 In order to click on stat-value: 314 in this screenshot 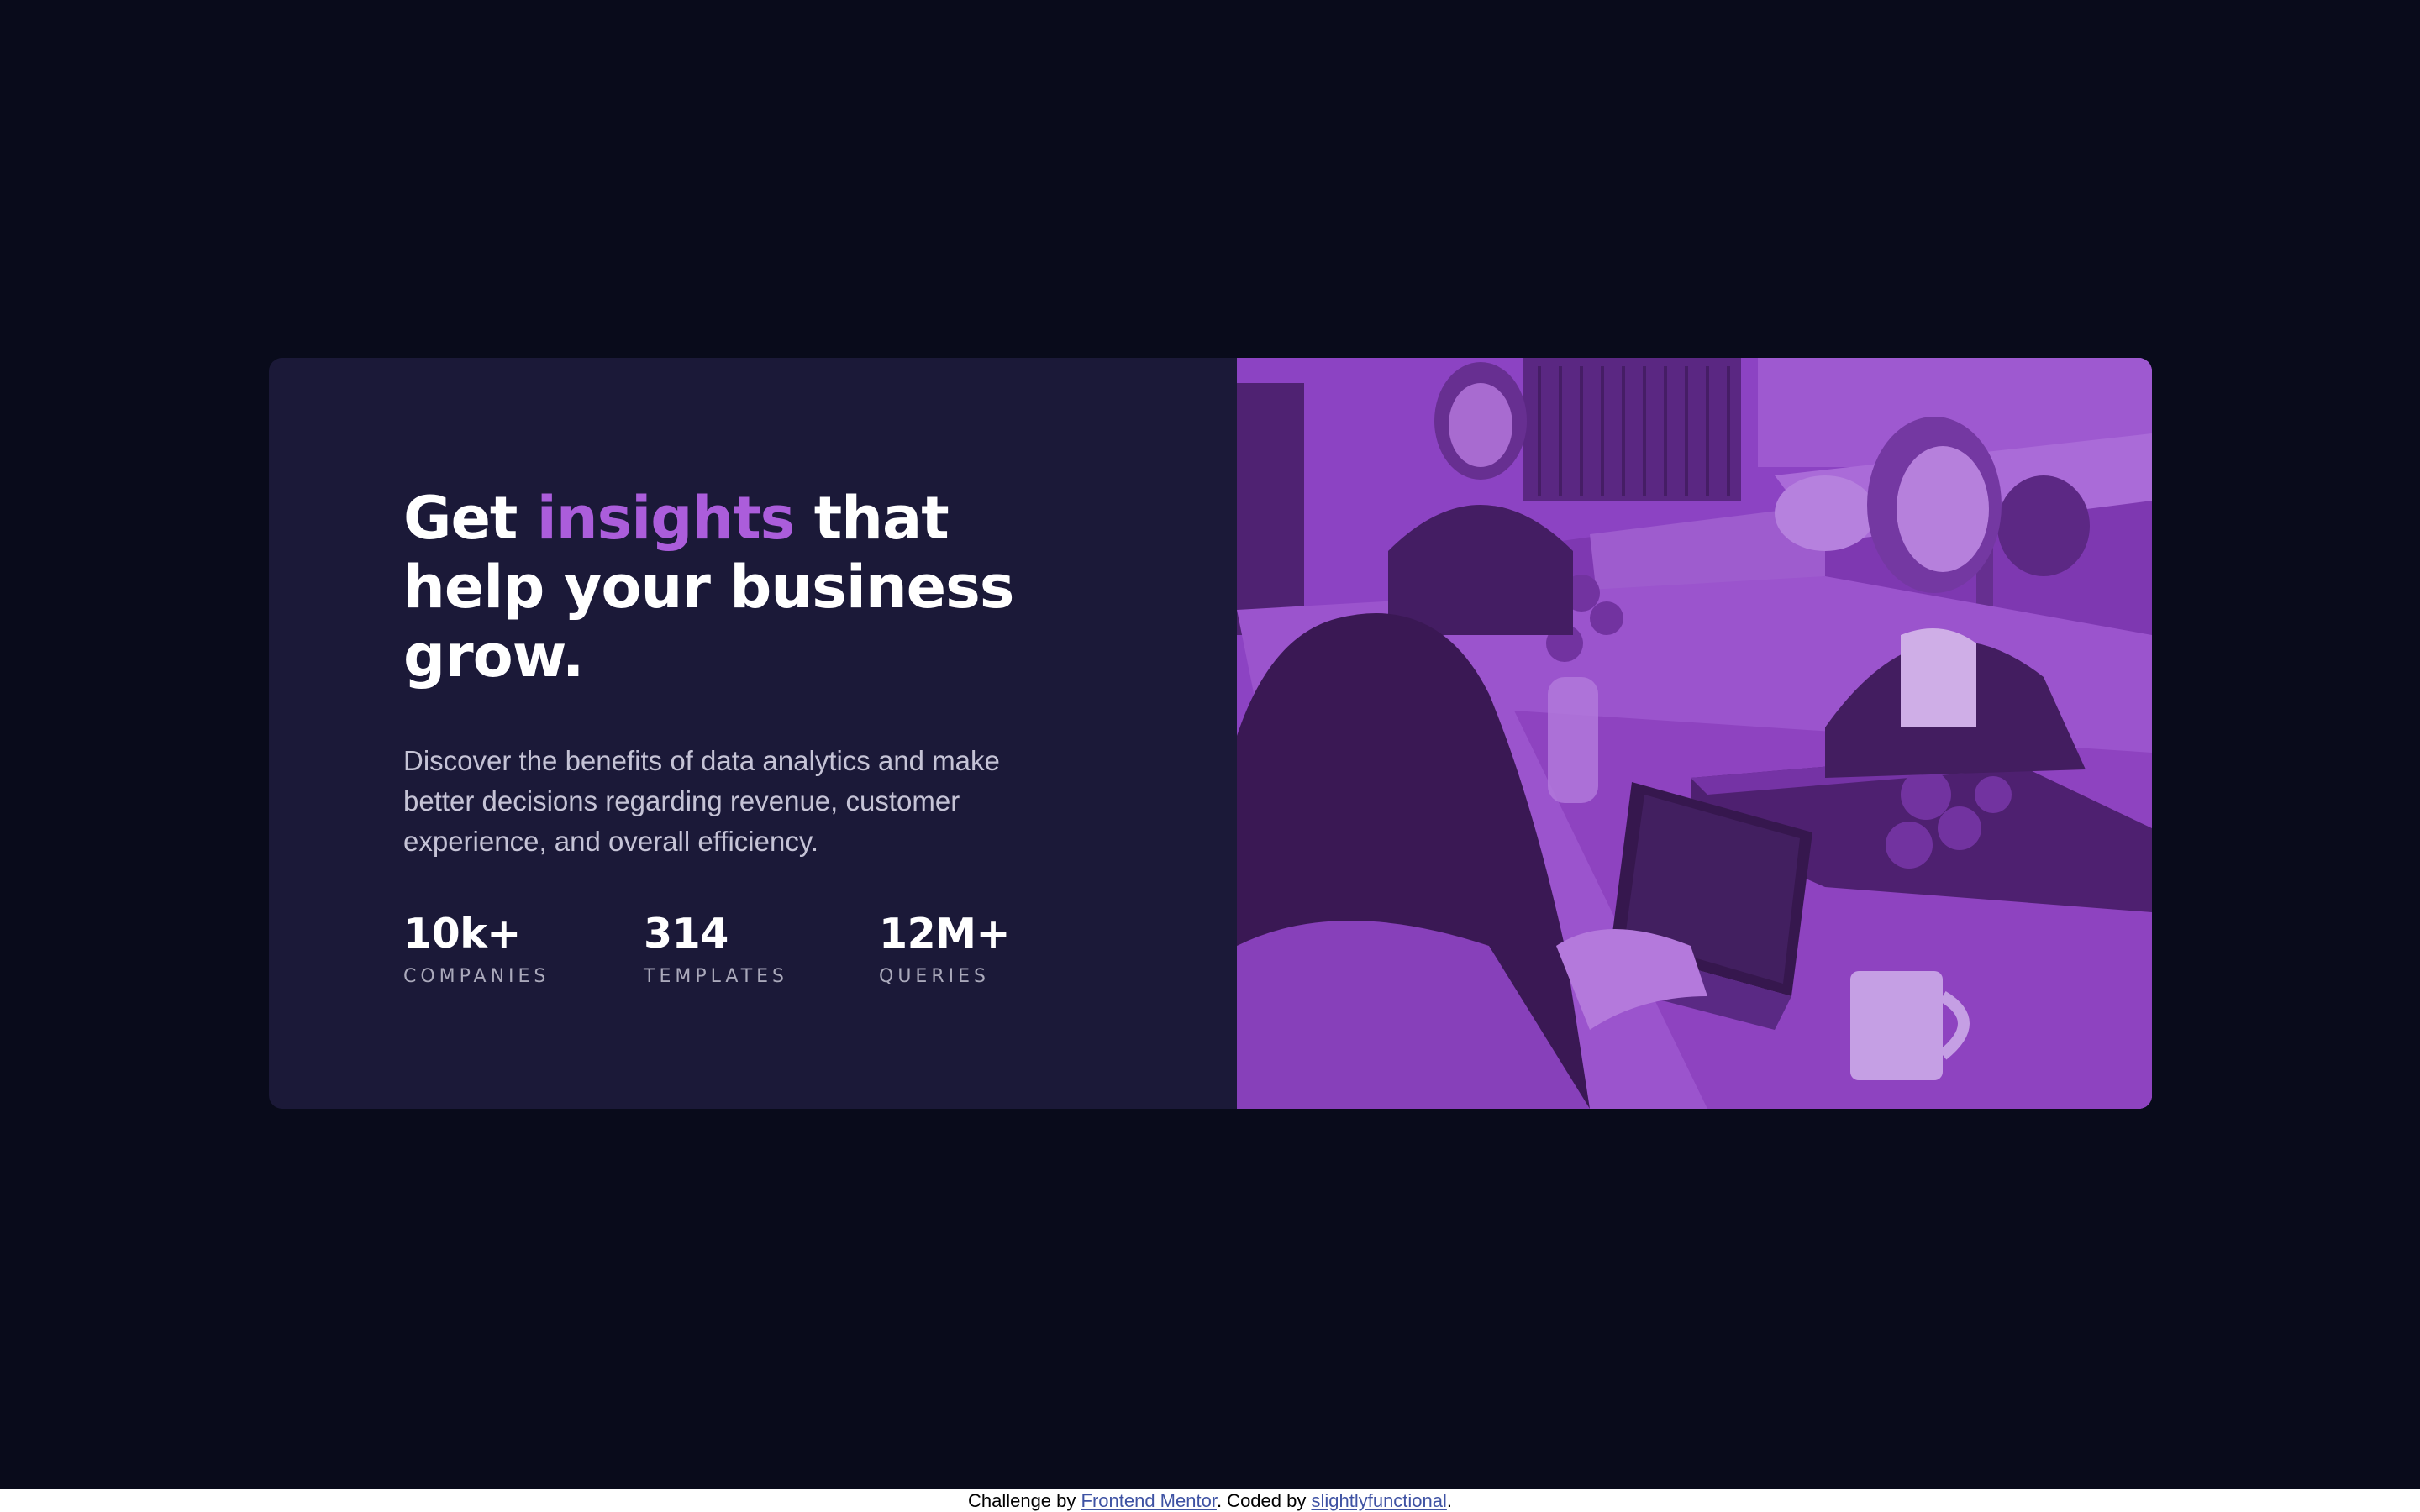, I will do `click(687, 934)`.